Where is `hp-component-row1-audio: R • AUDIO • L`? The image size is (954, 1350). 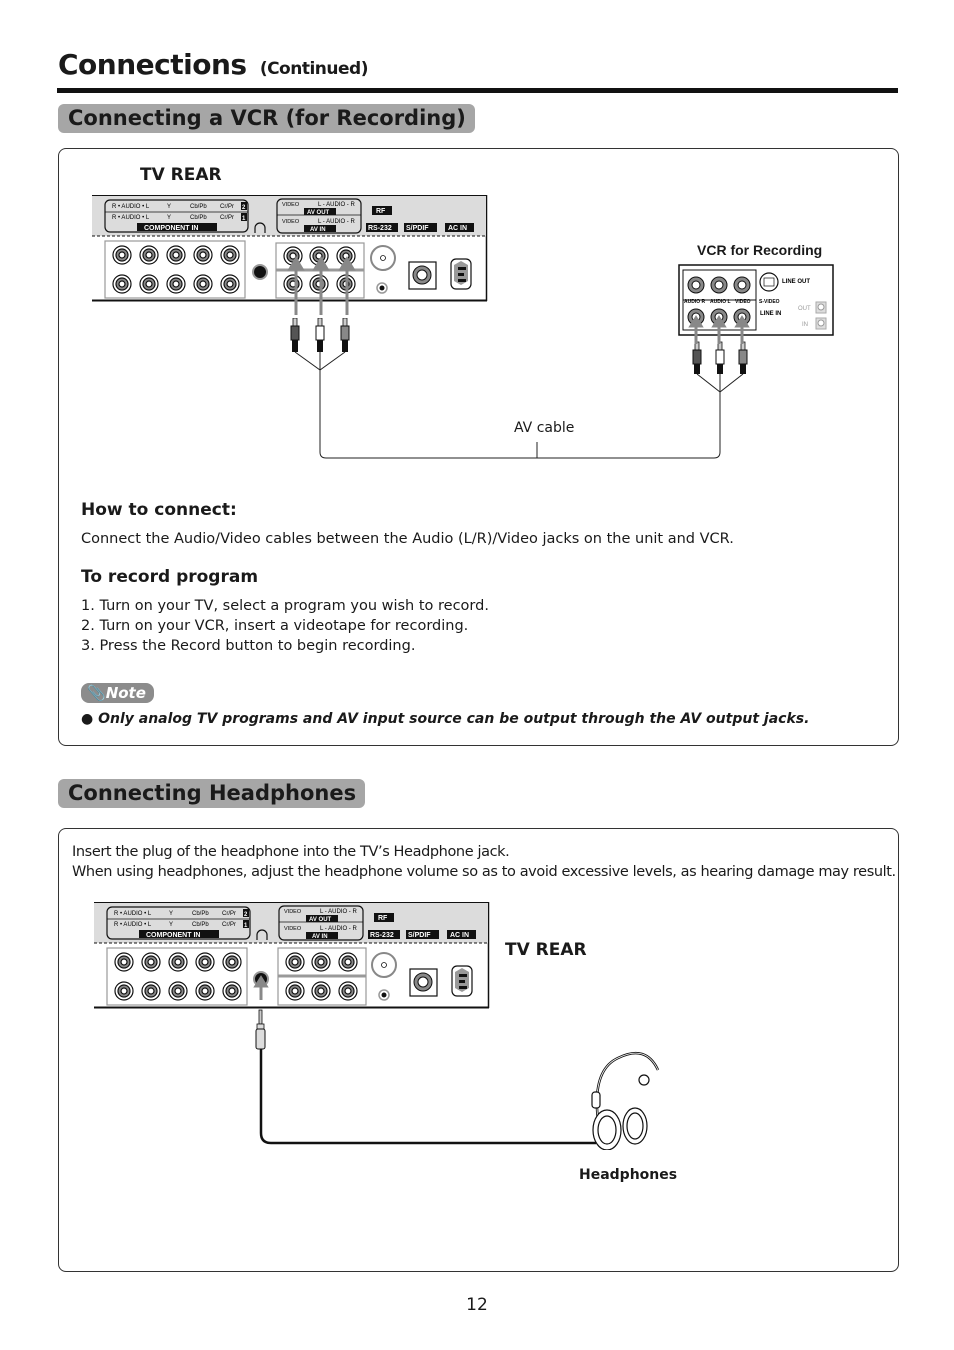
hp-component-row1-audio: R • AUDIO • L is located at coordinates (133, 925).